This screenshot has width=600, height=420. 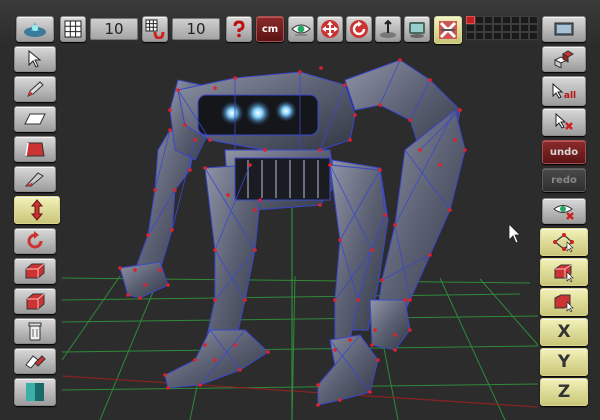 What do you see at coordinates (35, 271) in the screenshot?
I see `extrude-icon` at bounding box center [35, 271].